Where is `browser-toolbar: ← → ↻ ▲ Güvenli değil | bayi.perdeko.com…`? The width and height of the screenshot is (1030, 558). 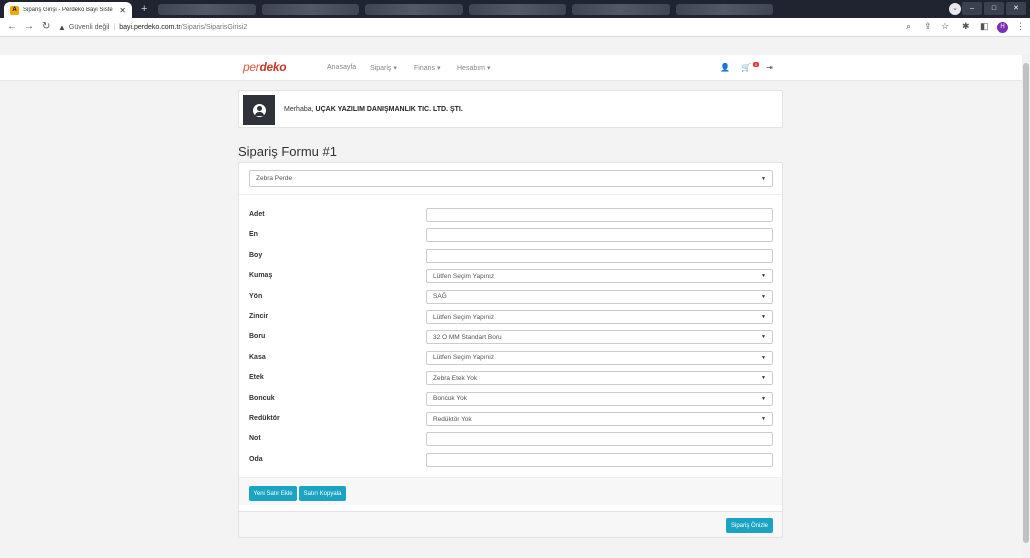 browser-toolbar: ← → ↻ ▲ Güvenli değil | bayi.perdeko.com… is located at coordinates (515, 27).